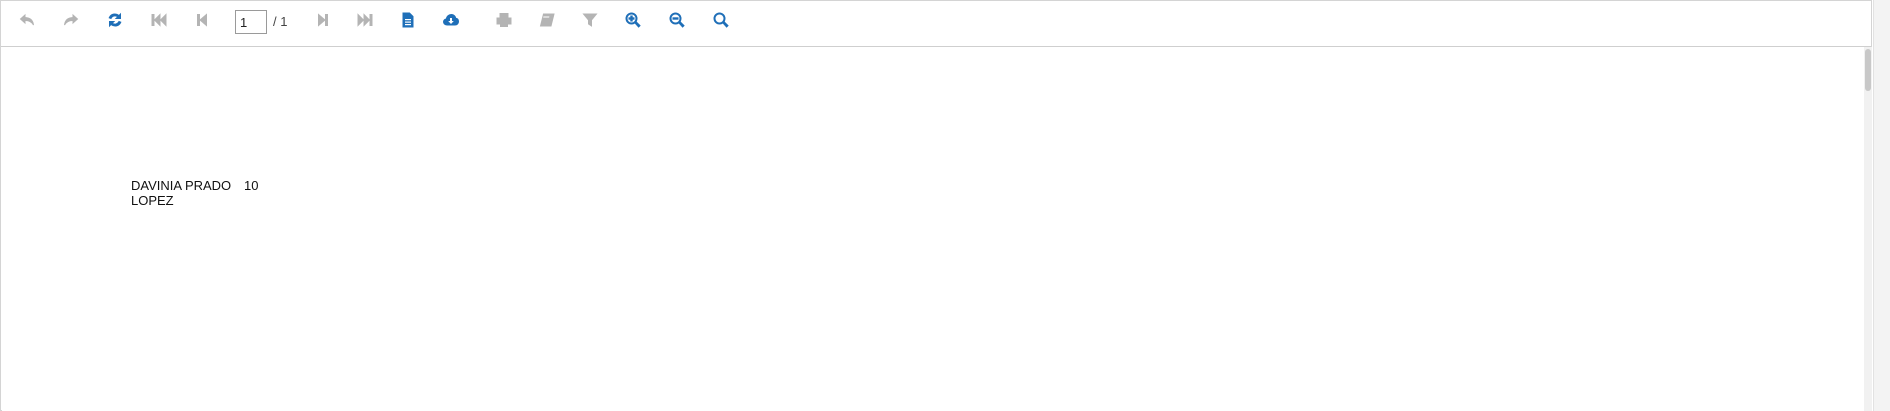  I want to click on report-name-line1: DAVINIA PRADO, so click(181, 185).